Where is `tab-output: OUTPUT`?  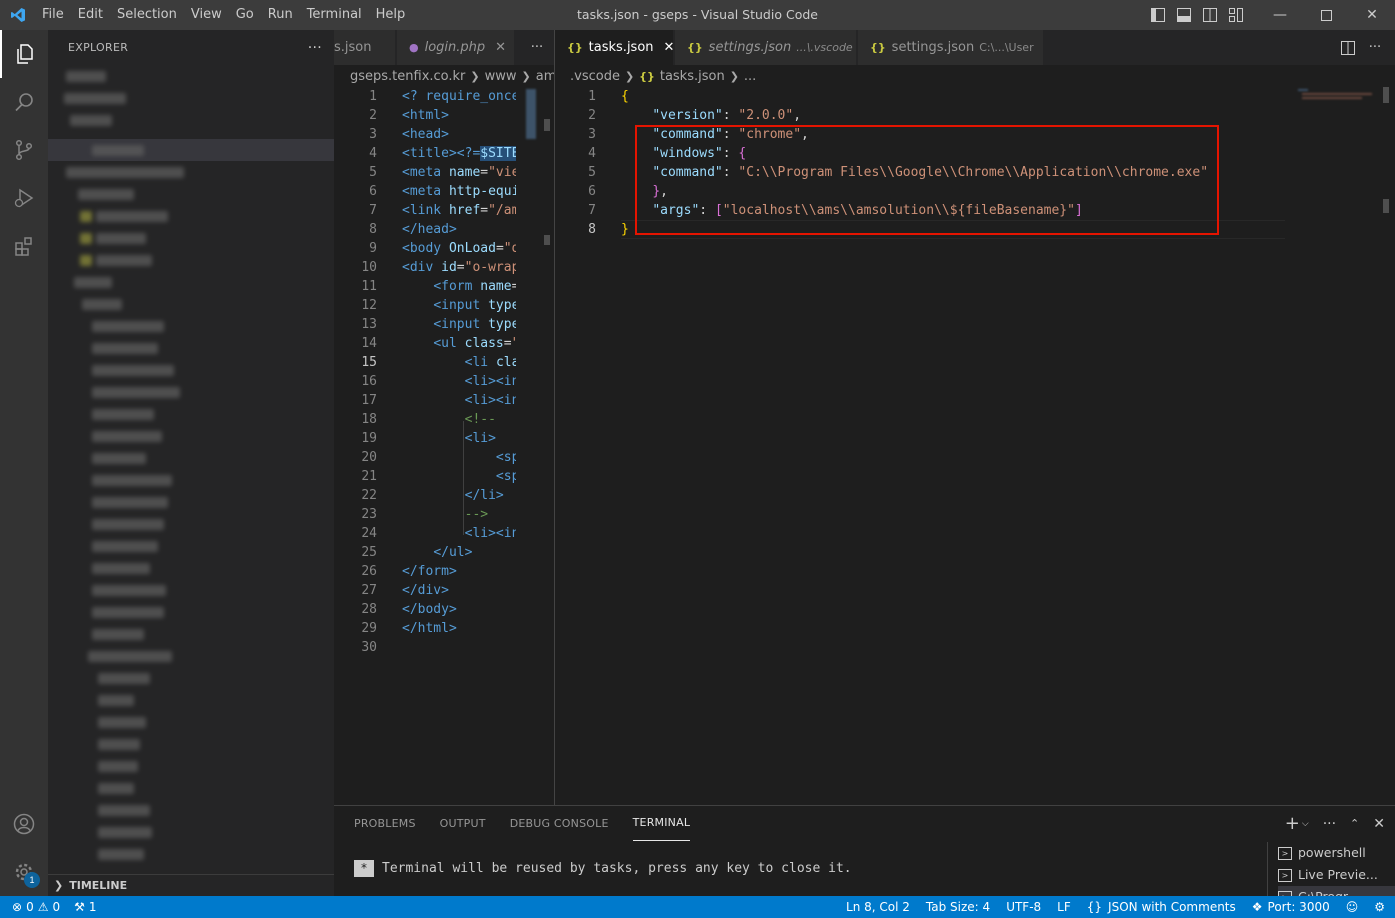 tab-output: OUTPUT is located at coordinates (463, 823).